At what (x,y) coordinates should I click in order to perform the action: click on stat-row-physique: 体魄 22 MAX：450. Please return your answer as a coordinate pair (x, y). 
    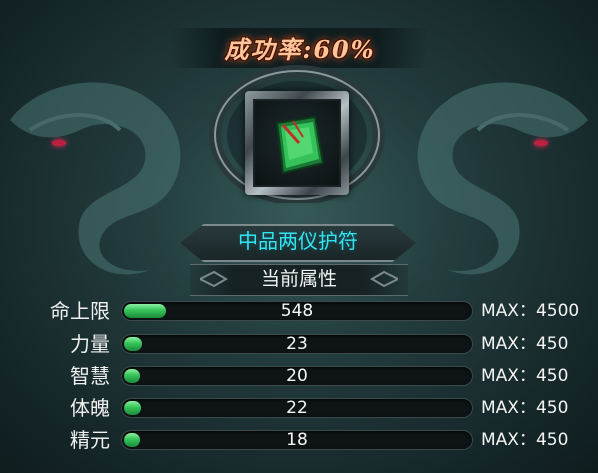
    Looking at the image, I should click on (299, 408).